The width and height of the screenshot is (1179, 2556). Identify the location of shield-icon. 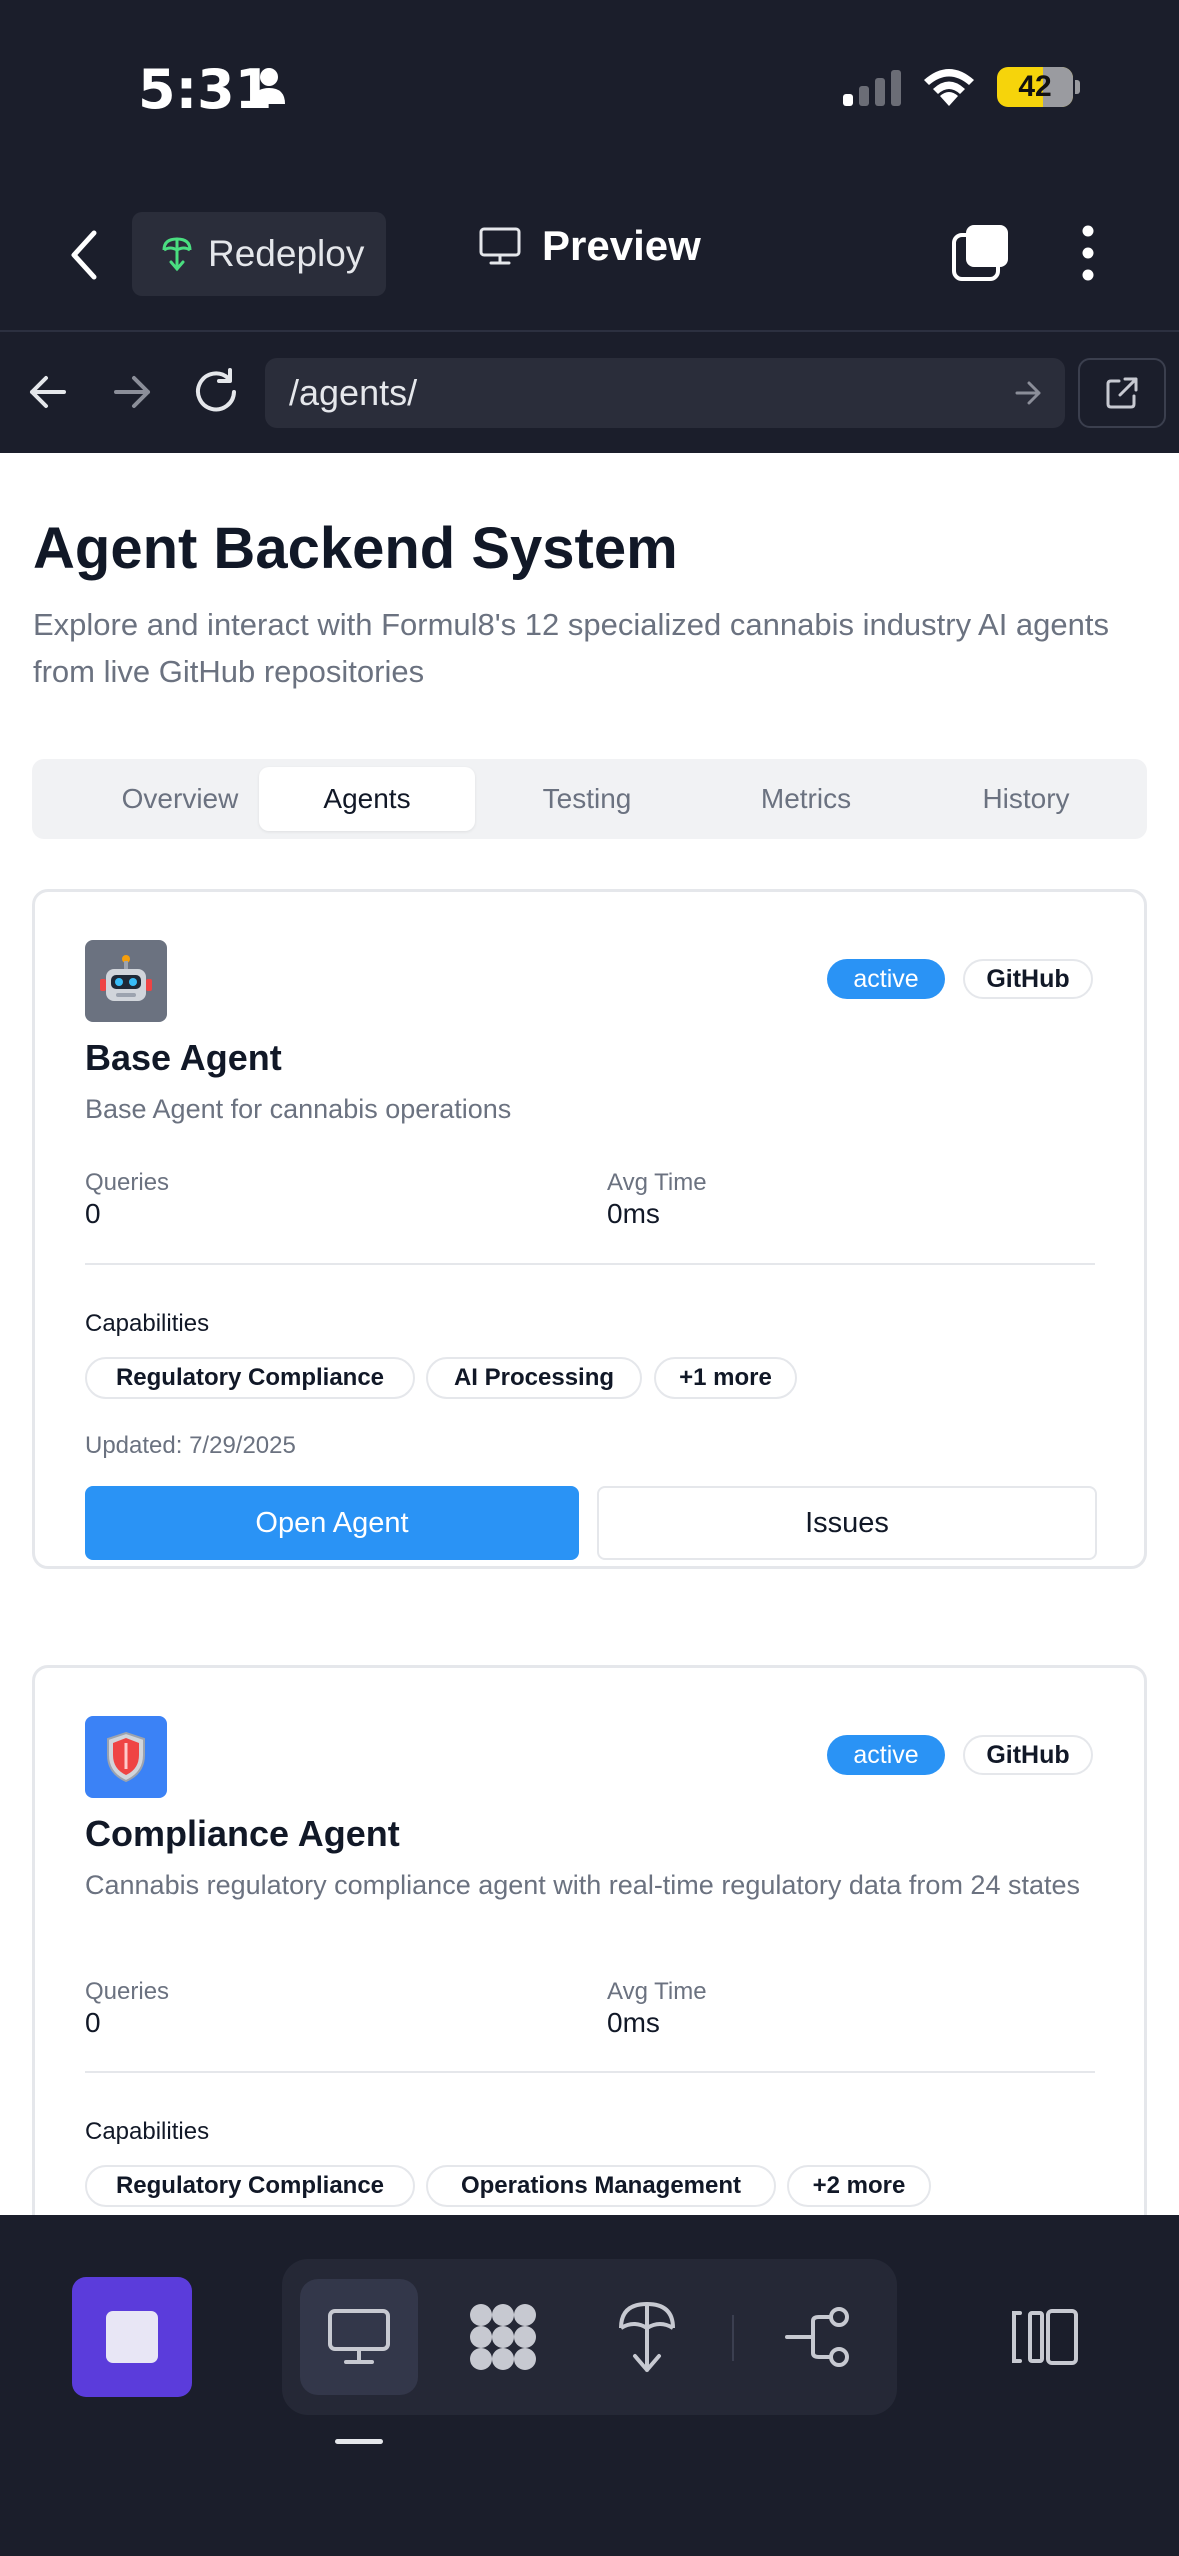
(126, 1757).